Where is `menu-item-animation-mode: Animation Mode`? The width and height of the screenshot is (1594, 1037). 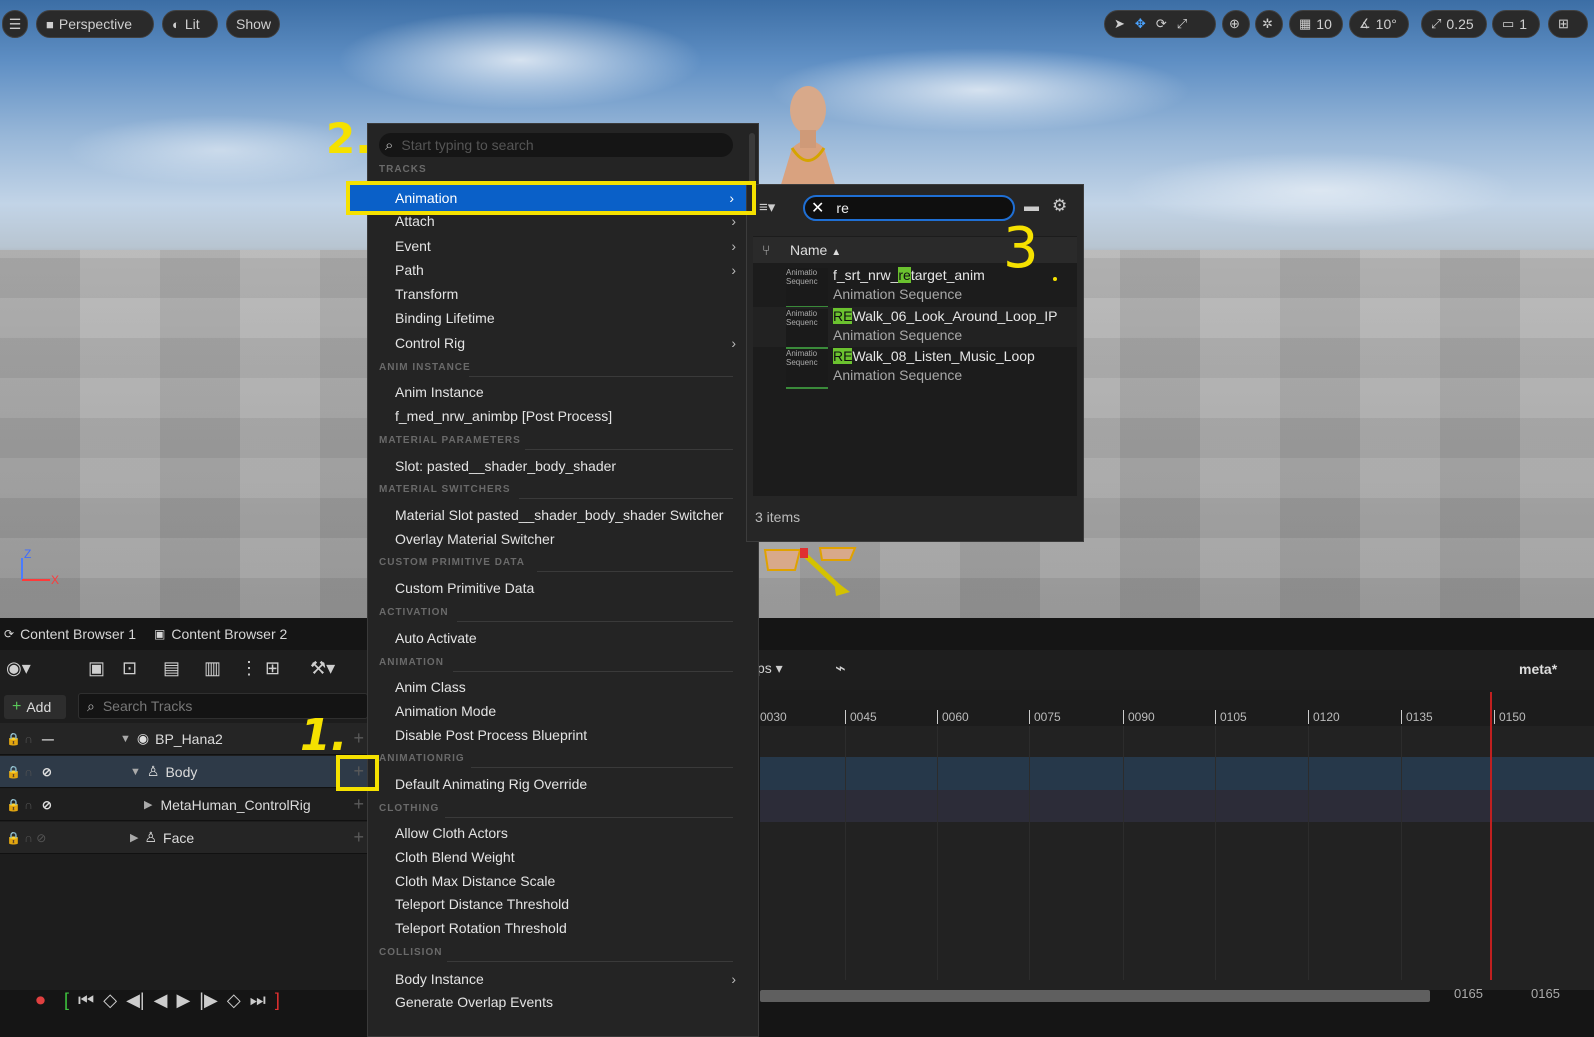 menu-item-animation-mode: Animation Mode is located at coordinates (567, 711).